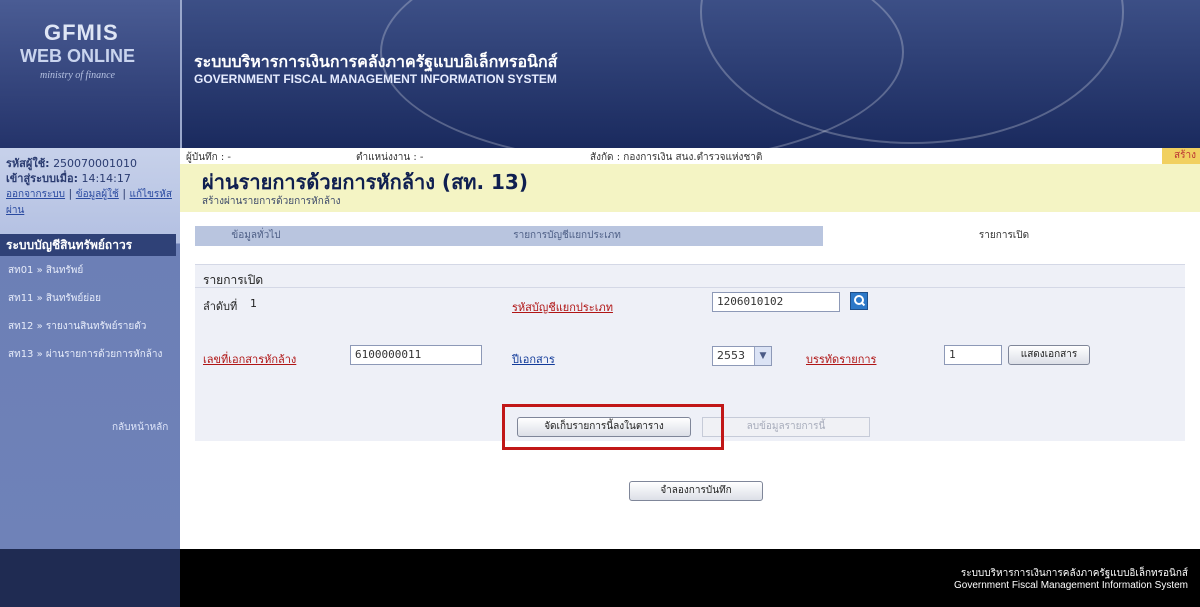  What do you see at coordinates (35, 194) in the screenshot?
I see `logout-link: ออกจากระบบ` at bounding box center [35, 194].